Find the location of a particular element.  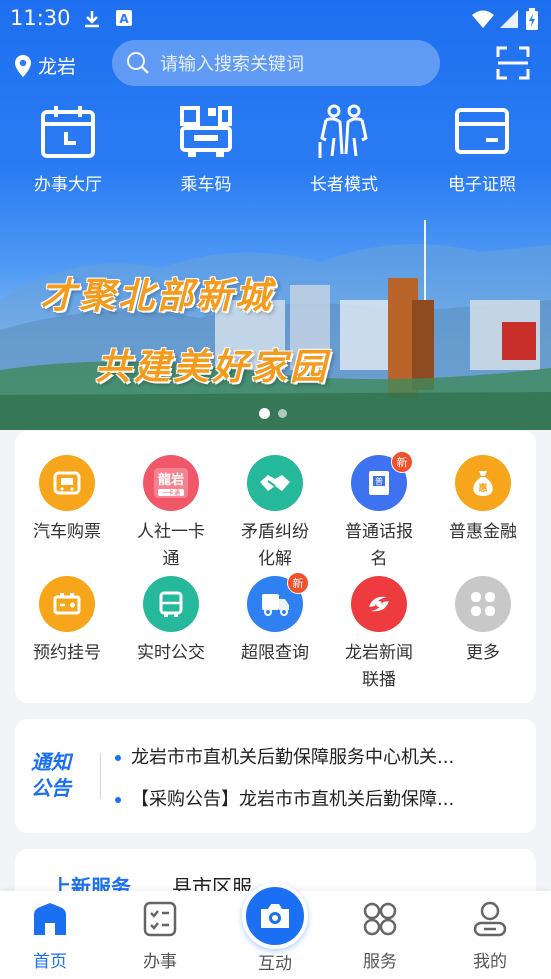

location-label: 龙岩 is located at coordinates (57, 67).